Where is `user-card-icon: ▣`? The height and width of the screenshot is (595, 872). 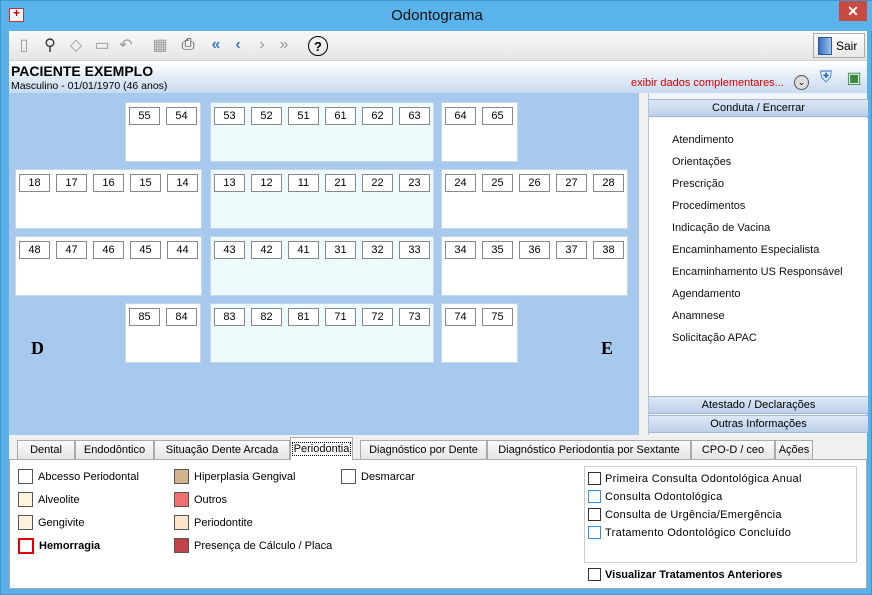
user-card-icon: ▣ is located at coordinates (854, 78).